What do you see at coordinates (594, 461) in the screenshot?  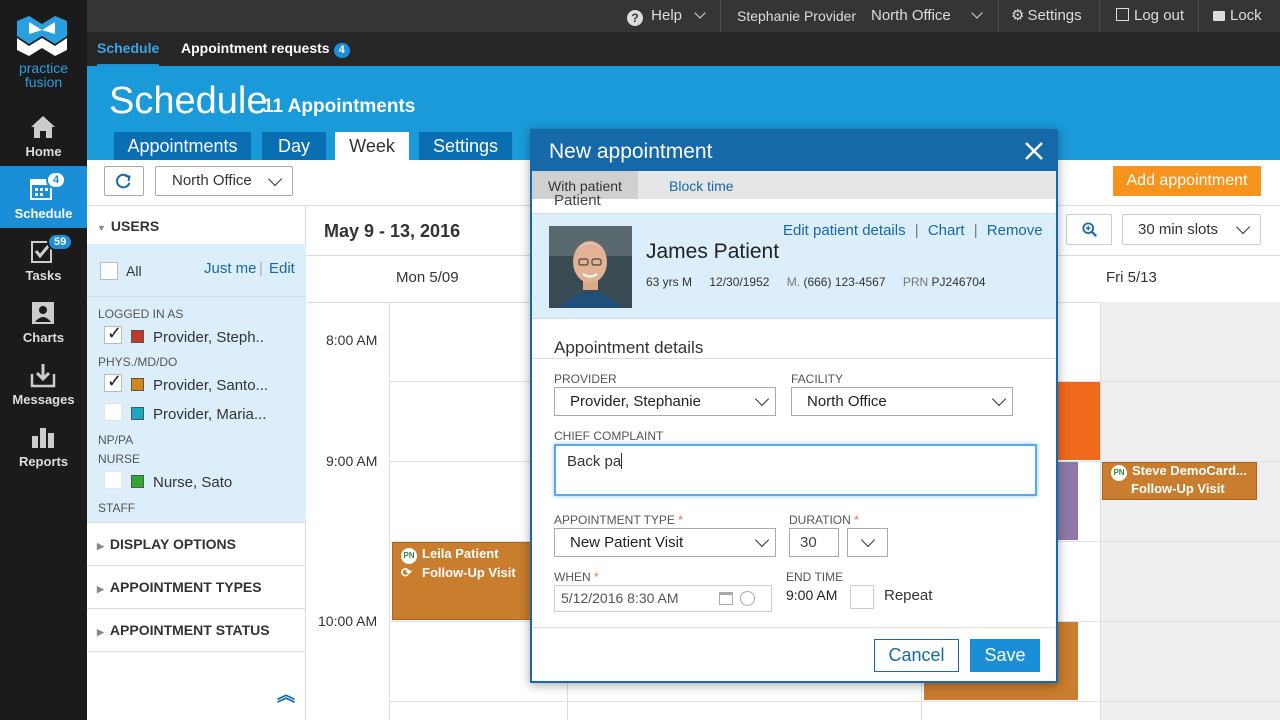 I see `chief-complaint-value: Back pa` at bounding box center [594, 461].